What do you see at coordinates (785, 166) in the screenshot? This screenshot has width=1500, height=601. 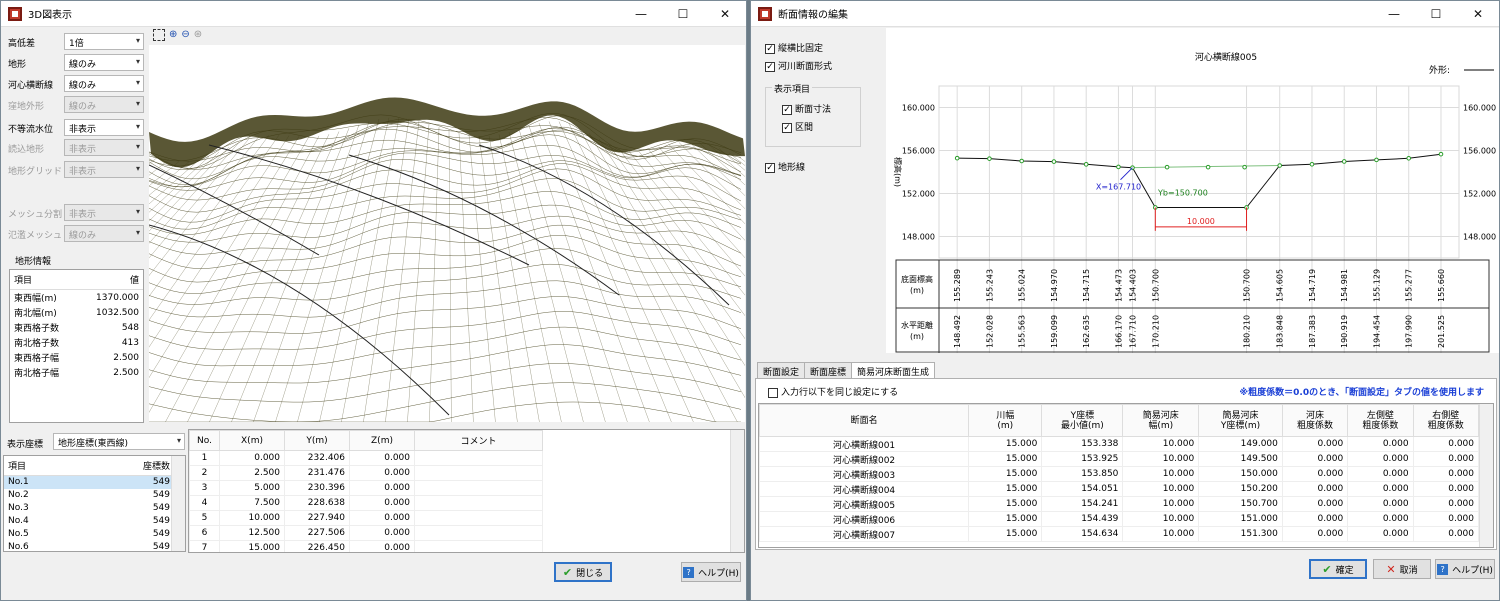 I see `terrain-line-check: ✓ 地形線` at bounding box center [785, 166].